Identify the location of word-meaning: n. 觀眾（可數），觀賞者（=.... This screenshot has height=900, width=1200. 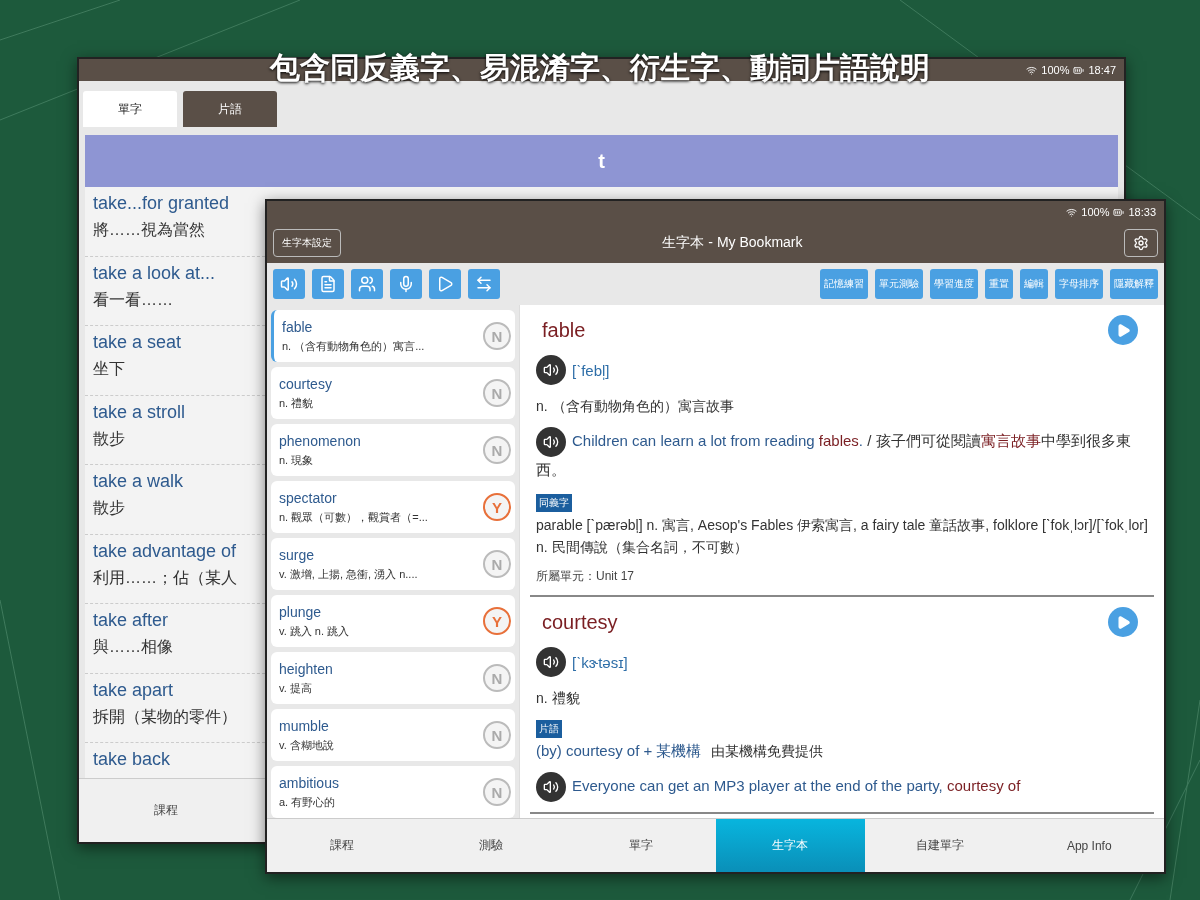
(353, 517).